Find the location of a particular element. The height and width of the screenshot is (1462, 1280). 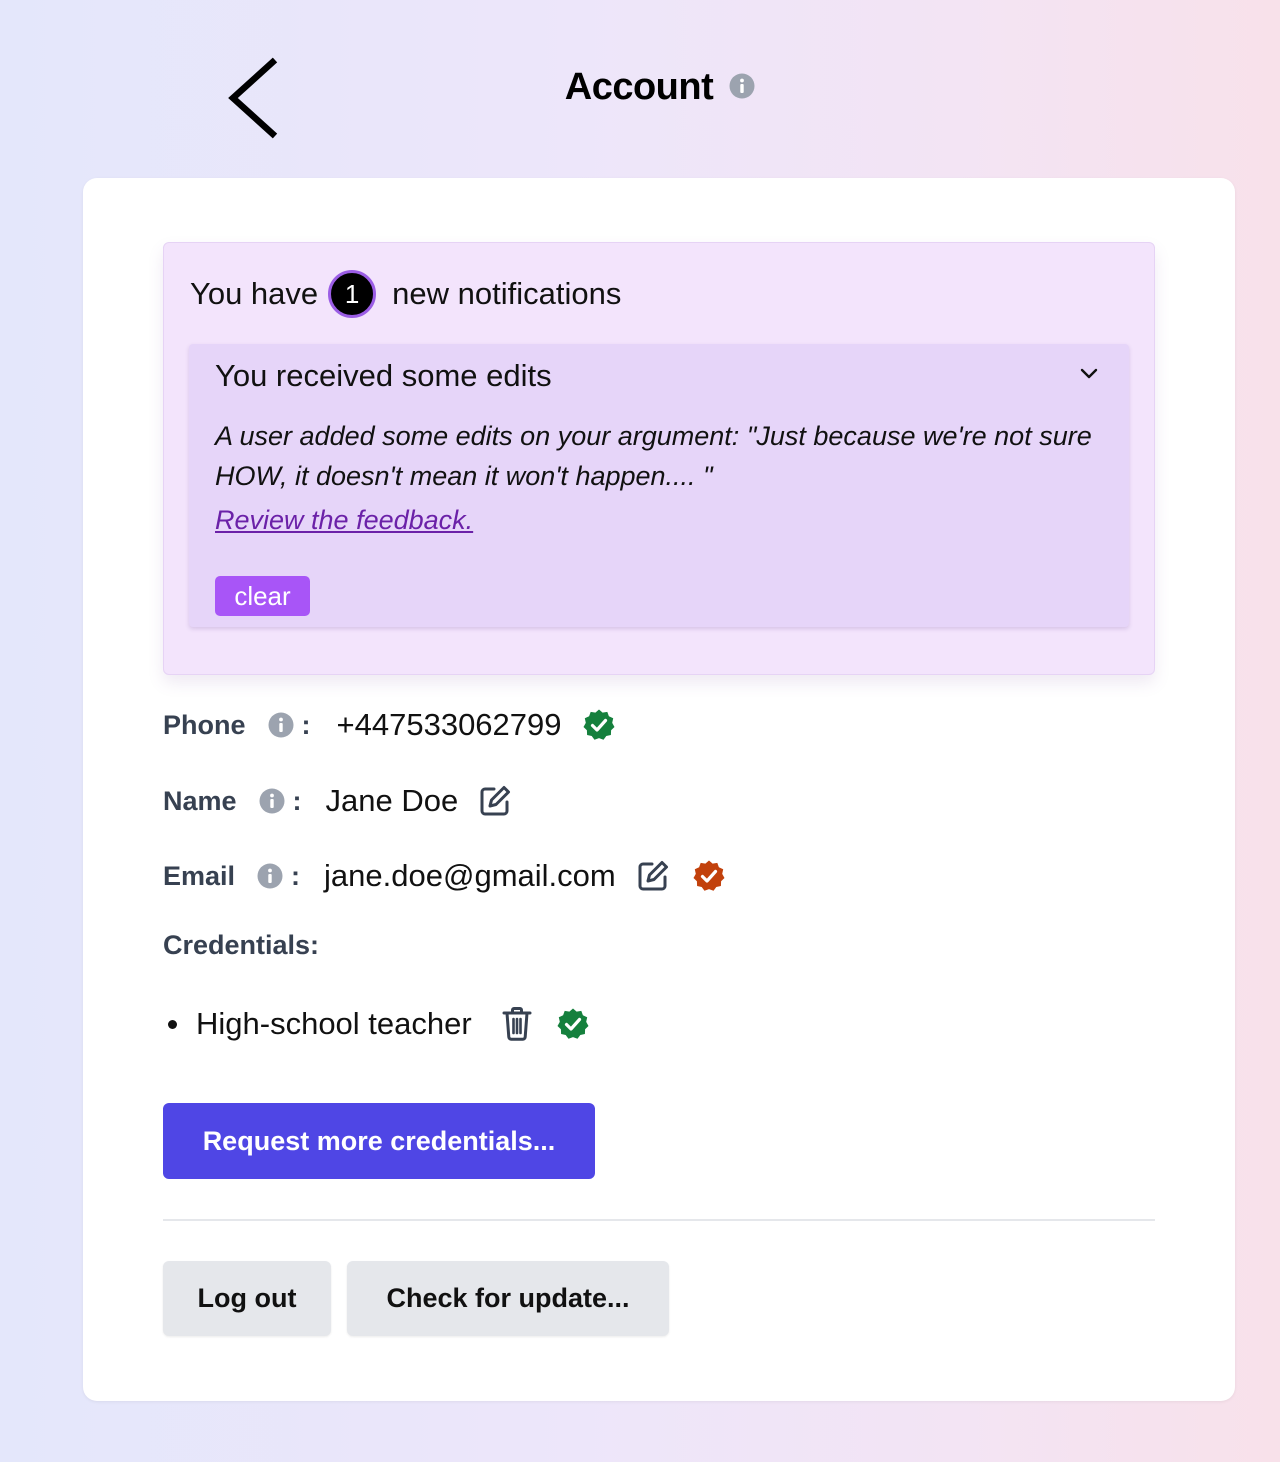

email-colon: : is located at coordinates (296, 875).